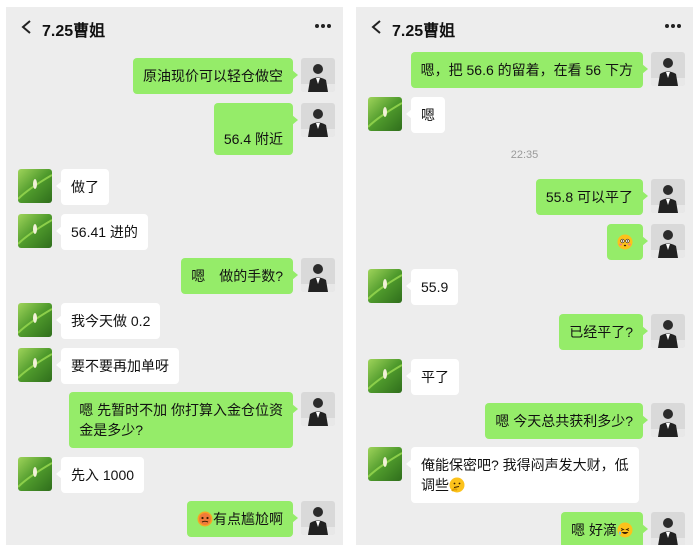 The width and height of the screenshot is (700, 553). I want to click on message-bubble: 嗯，把 56.6 的留着，在看 56 下方, so click(529, 70).